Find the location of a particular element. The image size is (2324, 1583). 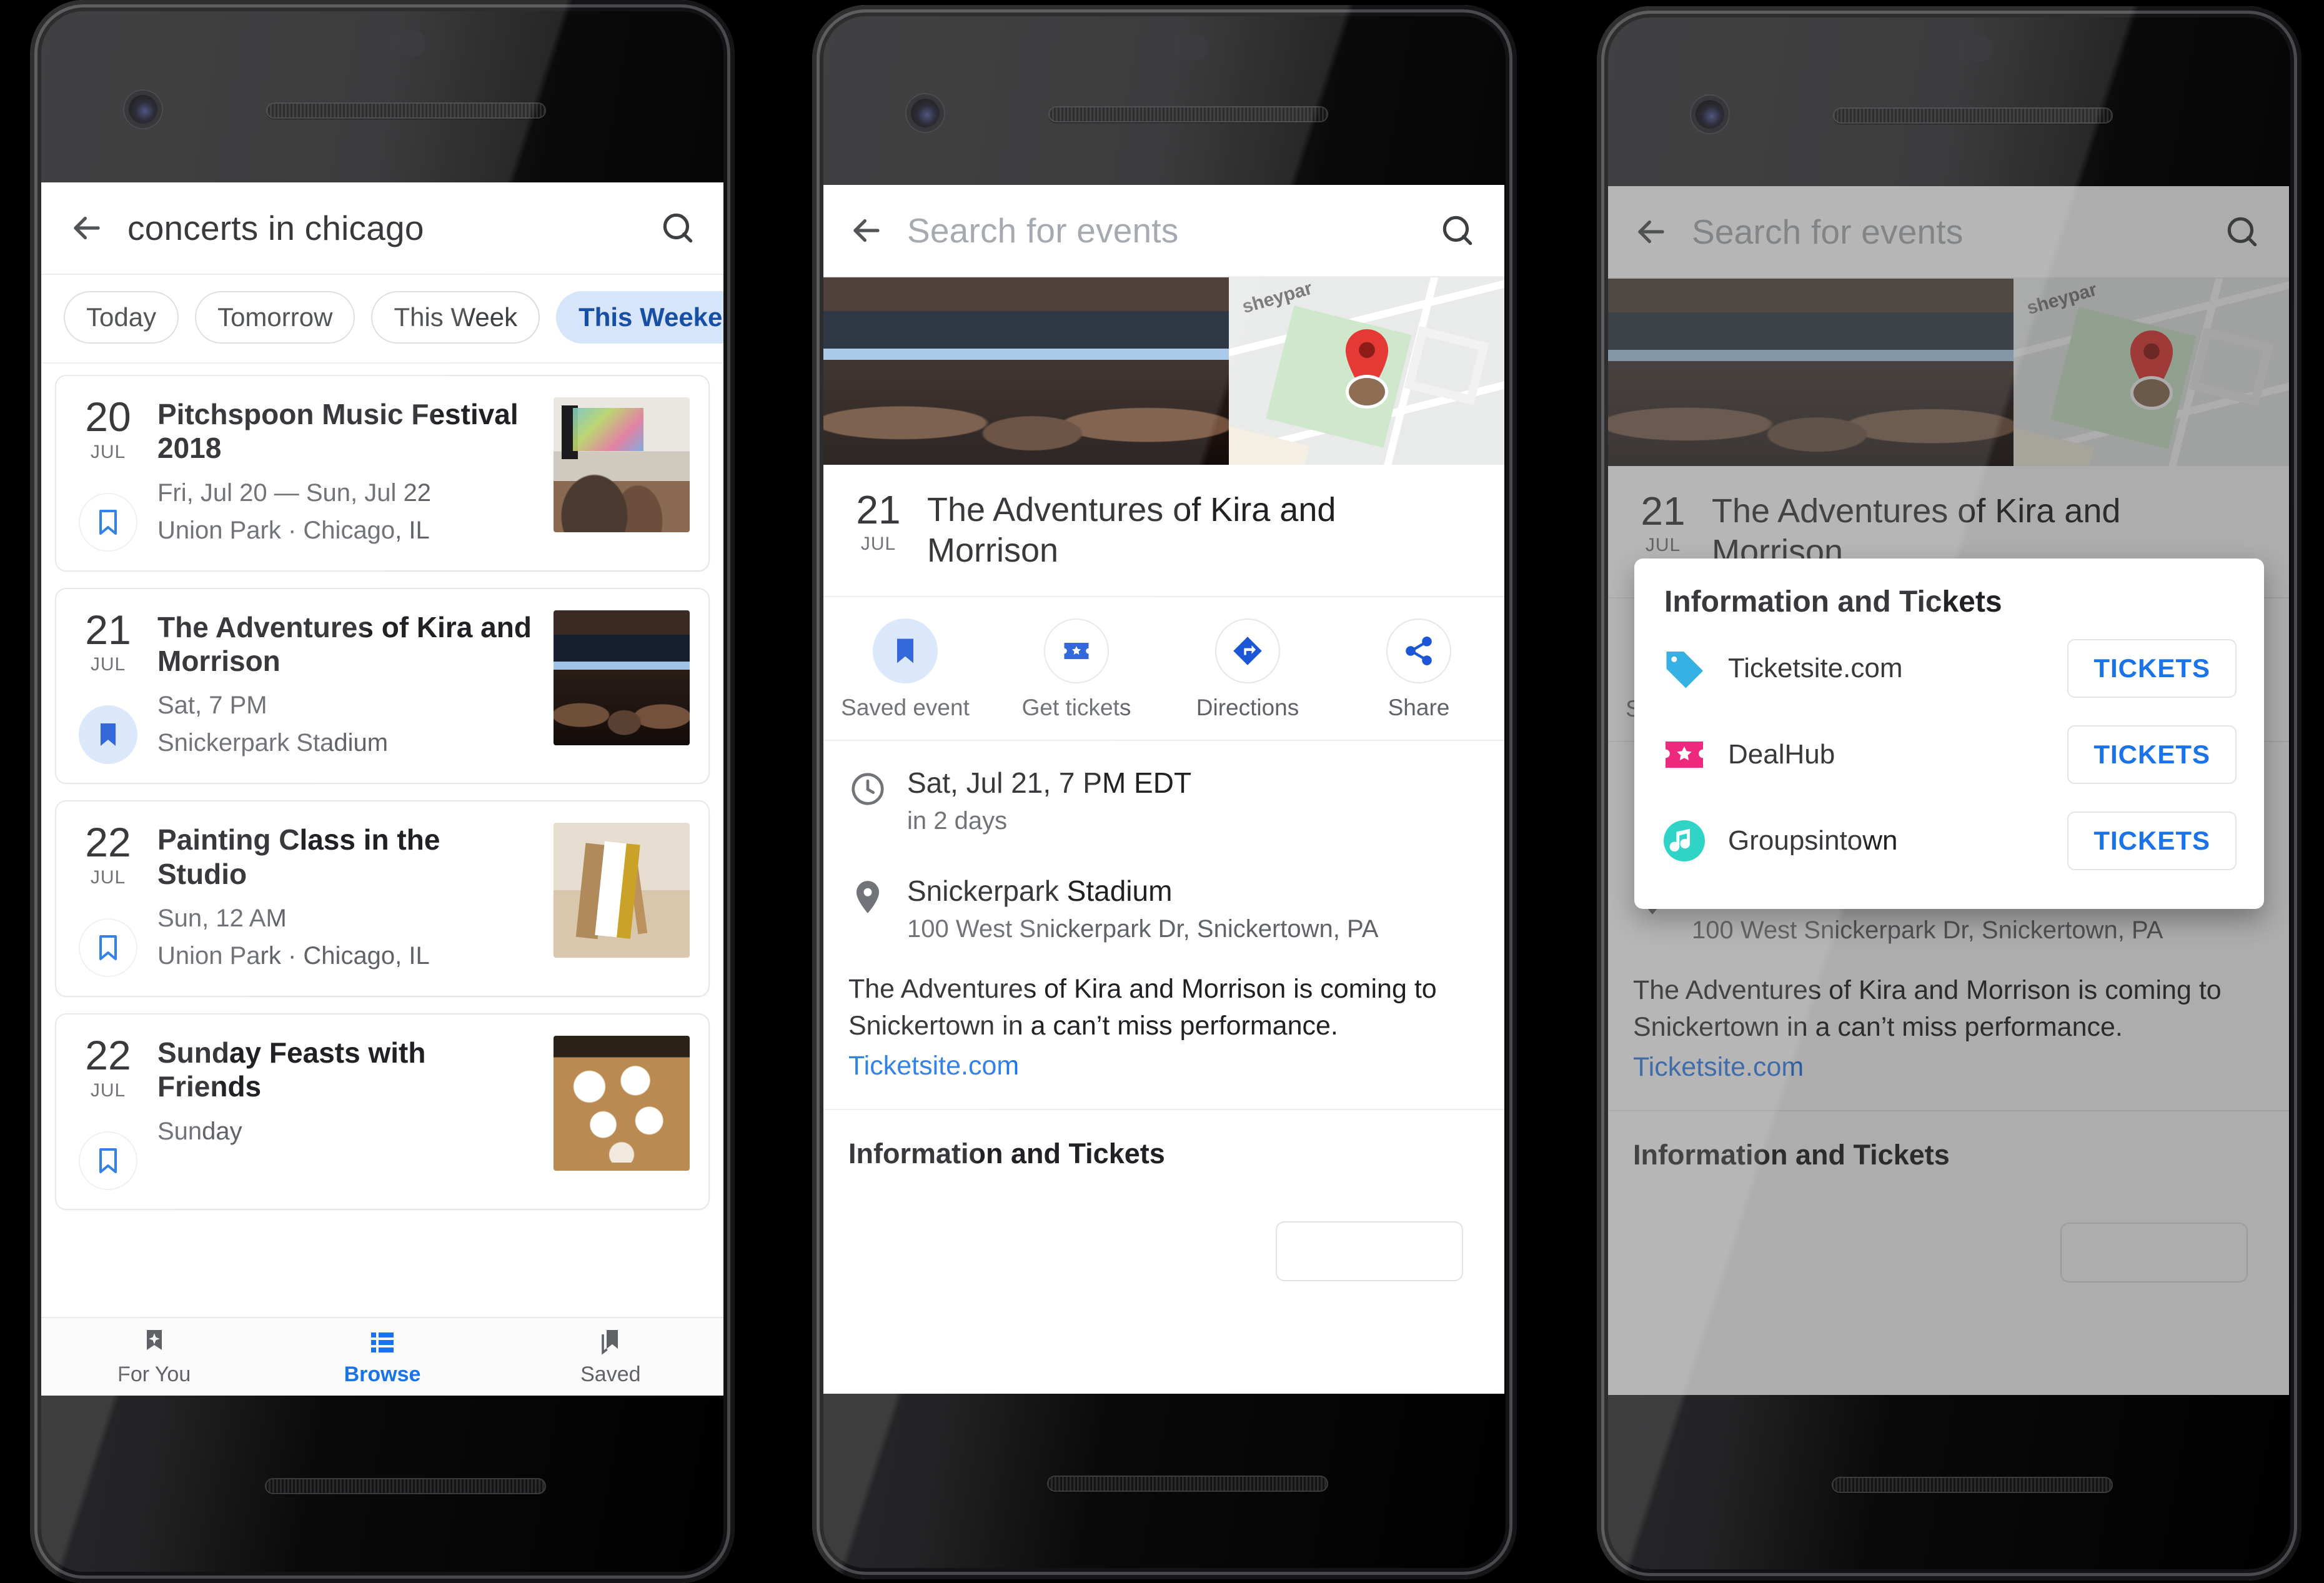

search-input: Search for events is located at coordinates (1173, 231).